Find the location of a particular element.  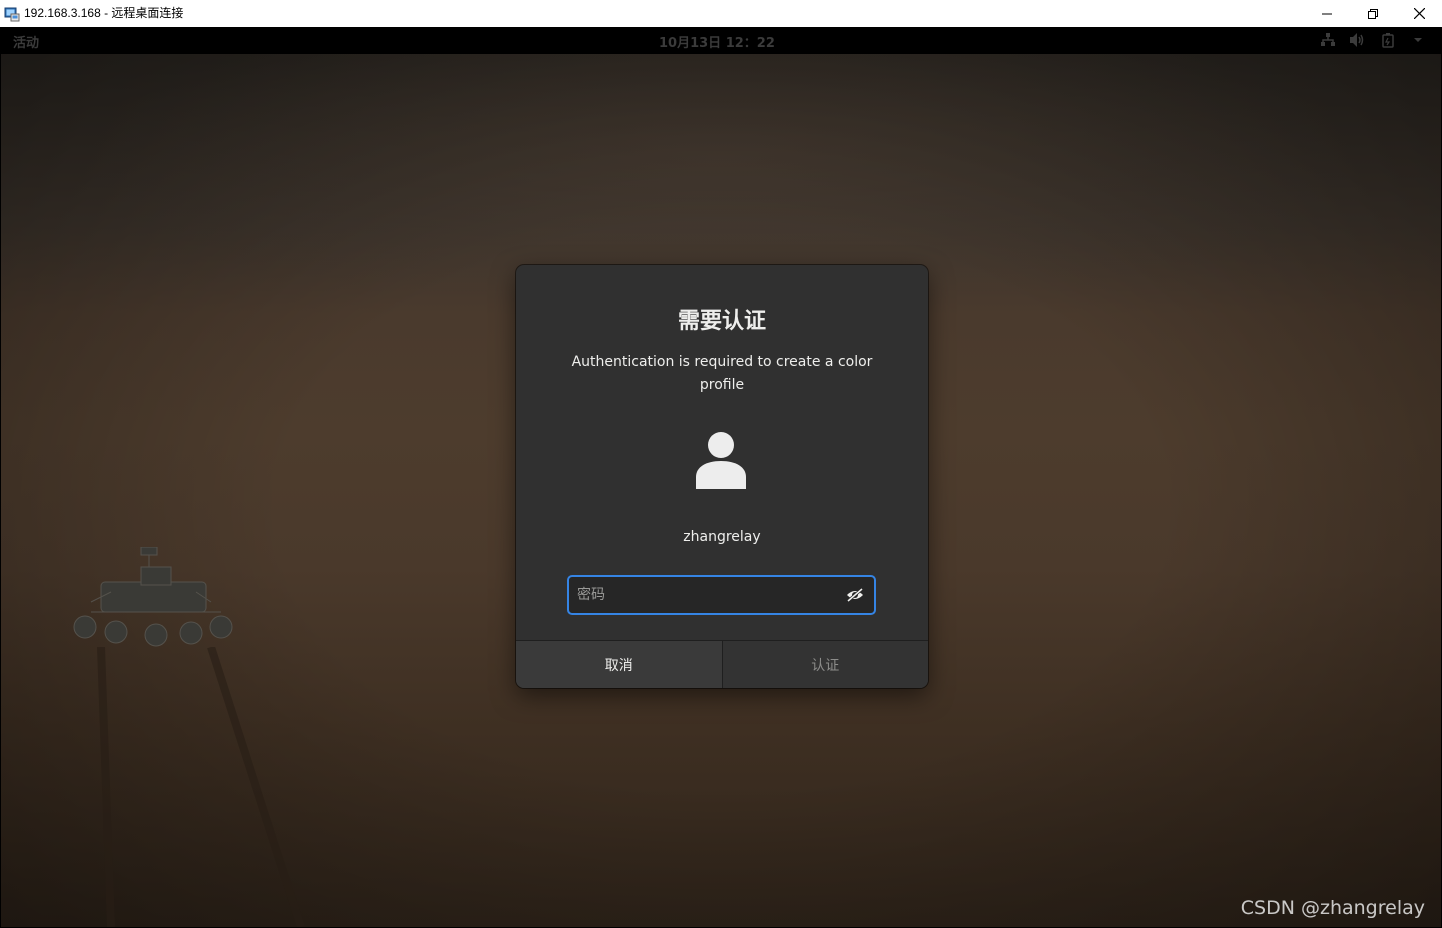

window-controls is located at coordinates (1373, 13).